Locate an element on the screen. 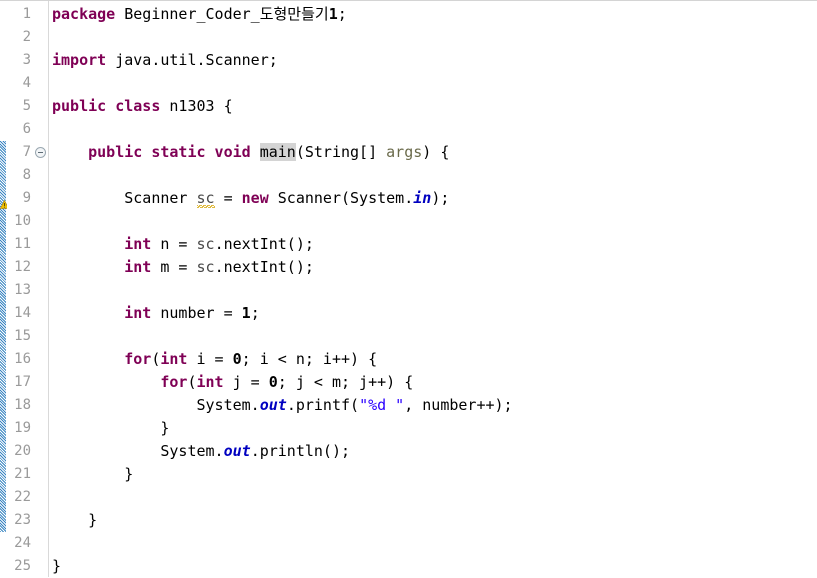 The image size is (817, 578). line-number: 11 is located at coordinates (22, 244).